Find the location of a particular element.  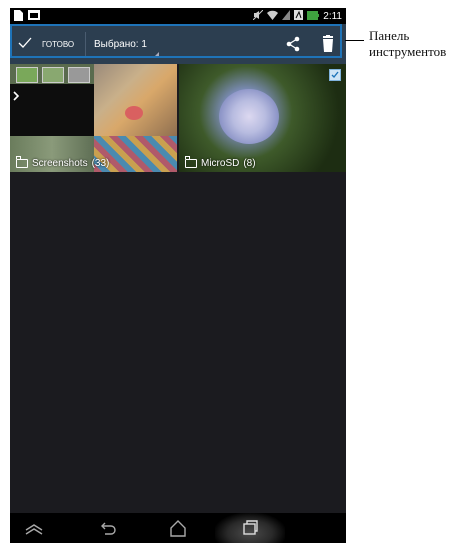

status-bar: 2:11 is located at coordinates (178, 16).